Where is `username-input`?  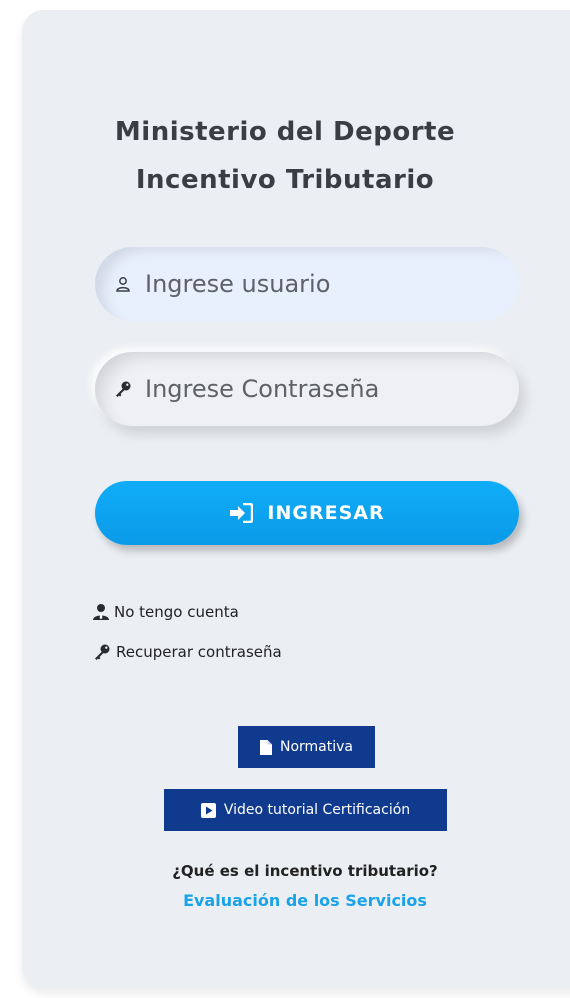
username-input is located at coordinates (310, 284).